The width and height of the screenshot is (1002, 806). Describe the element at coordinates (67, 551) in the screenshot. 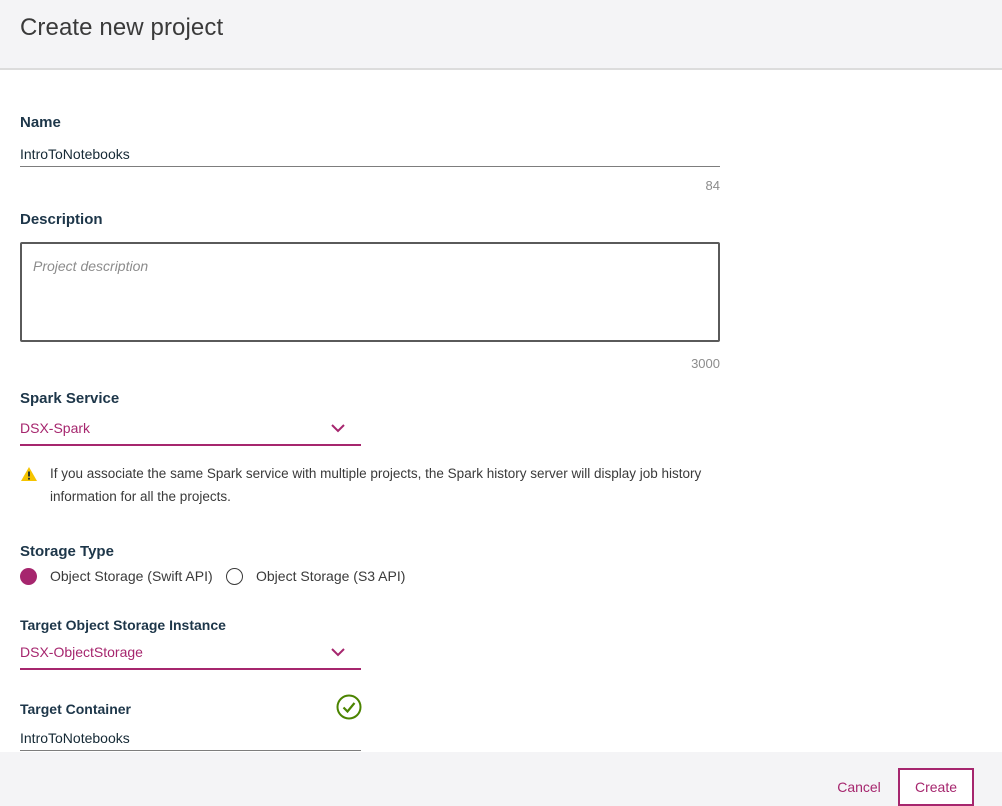

I see `storage-type-label: Storage Type` at that location.